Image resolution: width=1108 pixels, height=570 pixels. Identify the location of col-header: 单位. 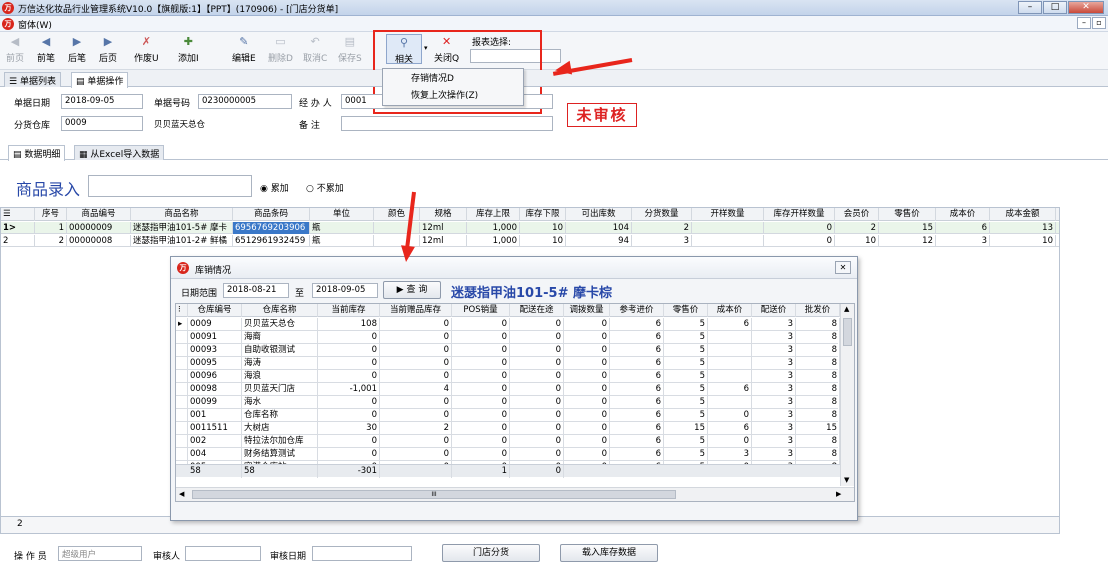
(342, 214).